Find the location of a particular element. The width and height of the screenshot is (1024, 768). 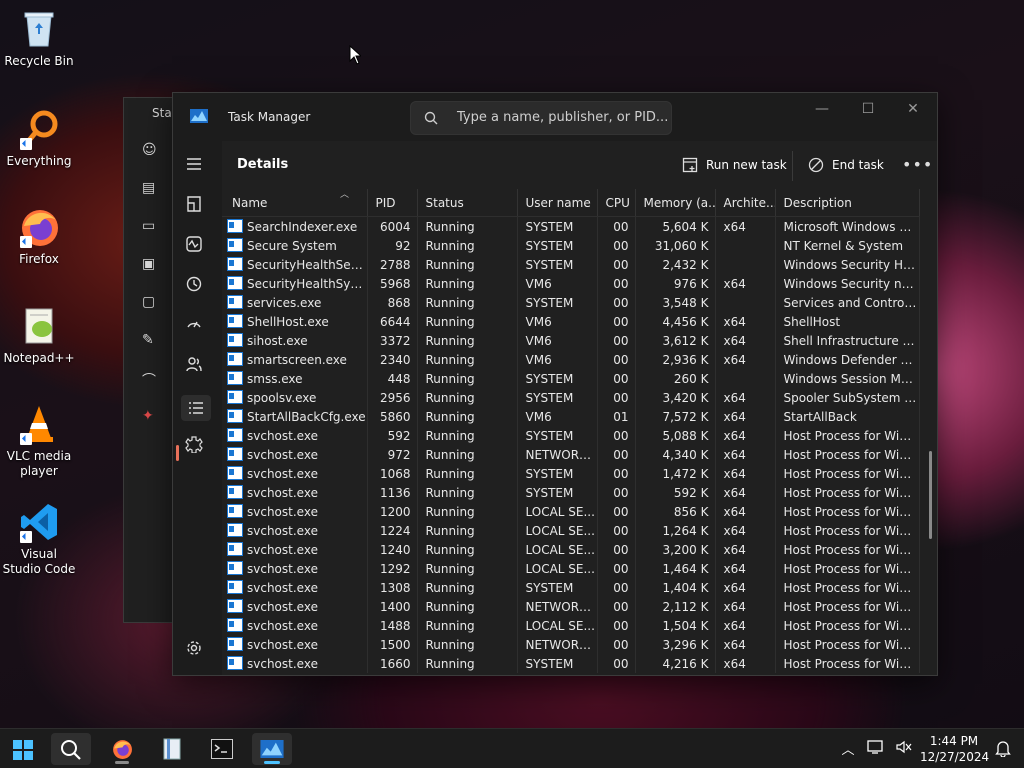

column-header: User name is located at coordinates (557, 203).